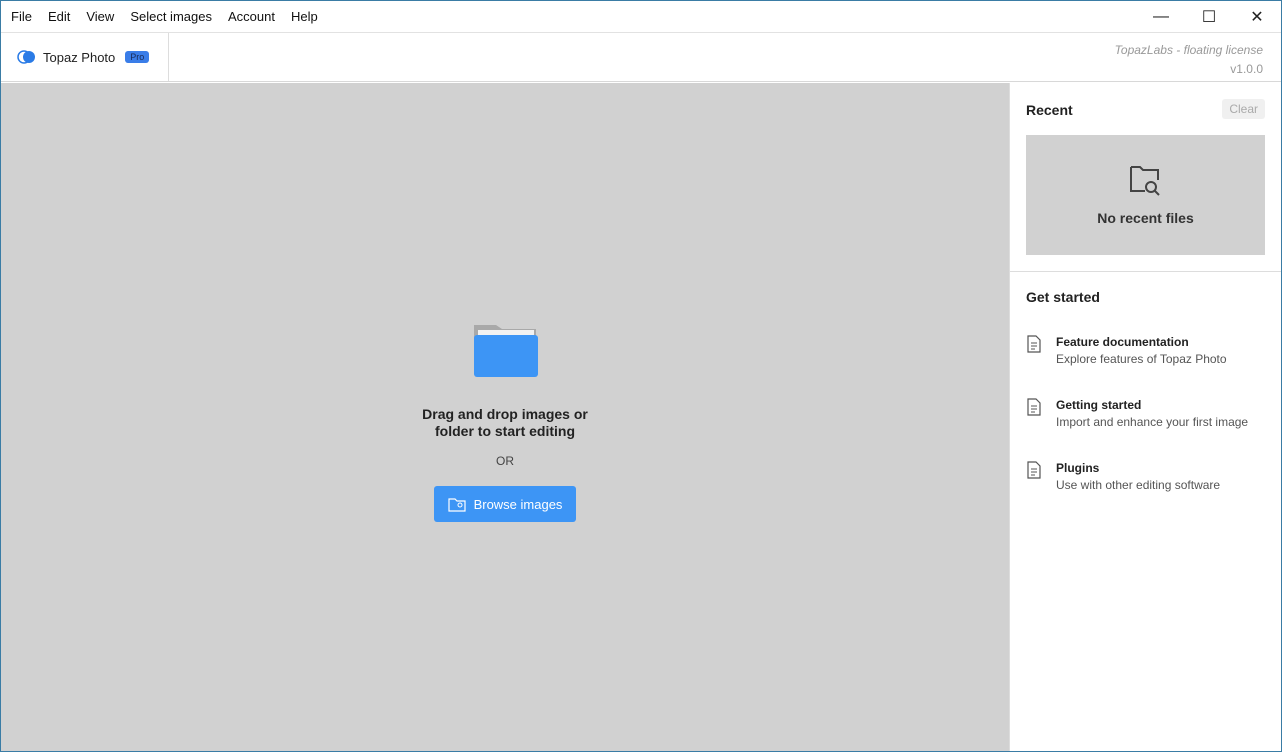 Image resolution: width=1282 pixels, height=752 pixels. I want to click on brand: Topaz Photo Pro, so click(85, 57).